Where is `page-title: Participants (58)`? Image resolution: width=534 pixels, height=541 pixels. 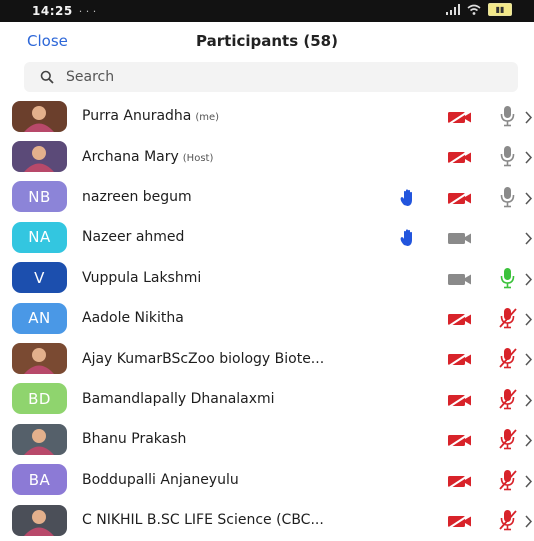 page-title: Participants (58) is located at coordinates (267, 41).